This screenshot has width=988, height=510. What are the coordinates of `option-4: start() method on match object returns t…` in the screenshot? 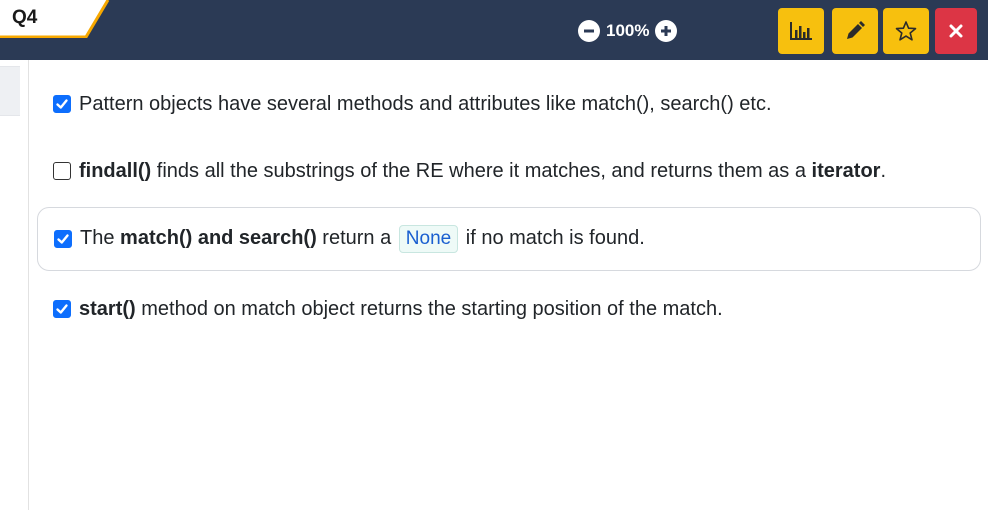 It's located at (509, 309).